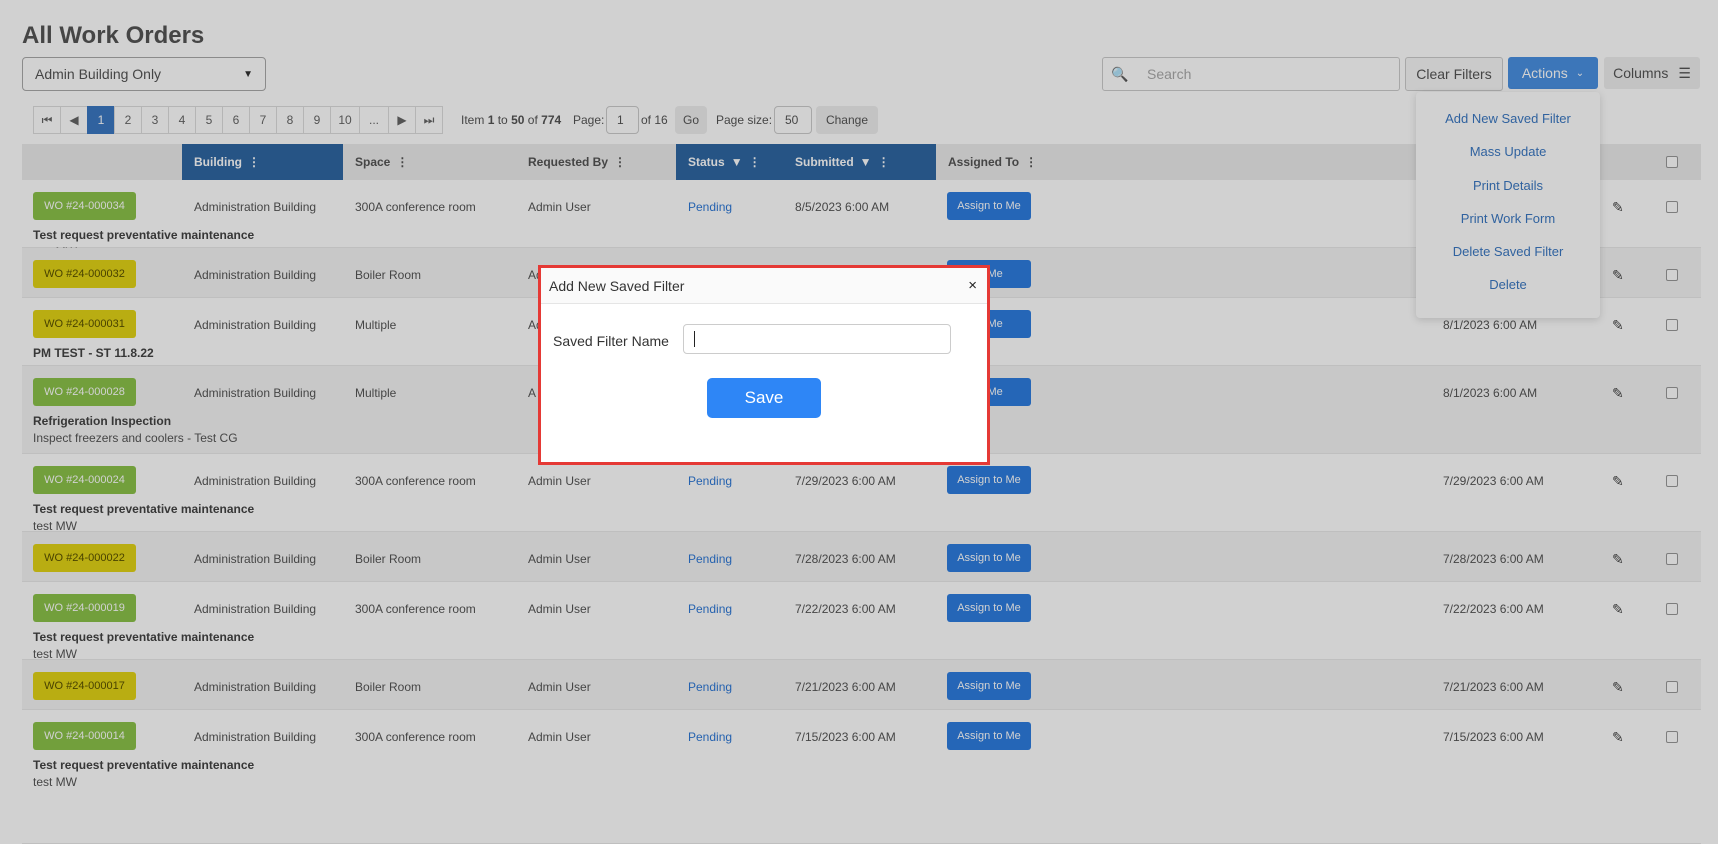 The height and width of the screenshot is (844, 1718). Describe the element at coordinates (764, 286) in the screenshot. I see `dialog-header: Add New Saved Filter ×` at that location.